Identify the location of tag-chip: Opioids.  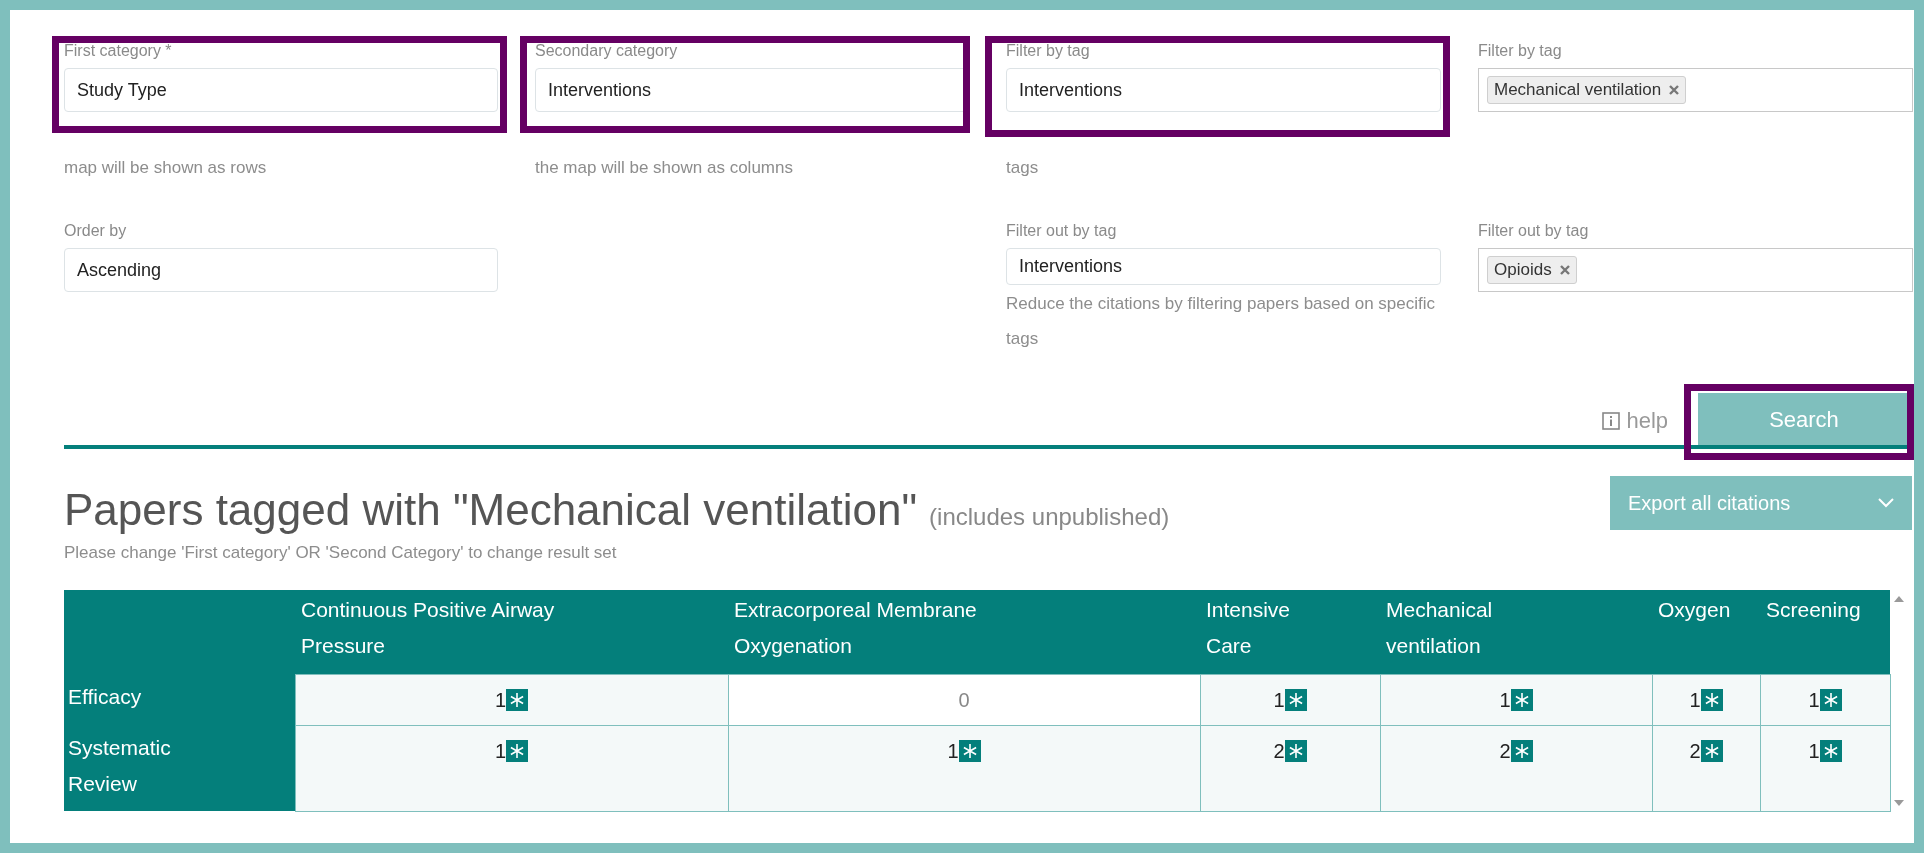
(1532, 270).